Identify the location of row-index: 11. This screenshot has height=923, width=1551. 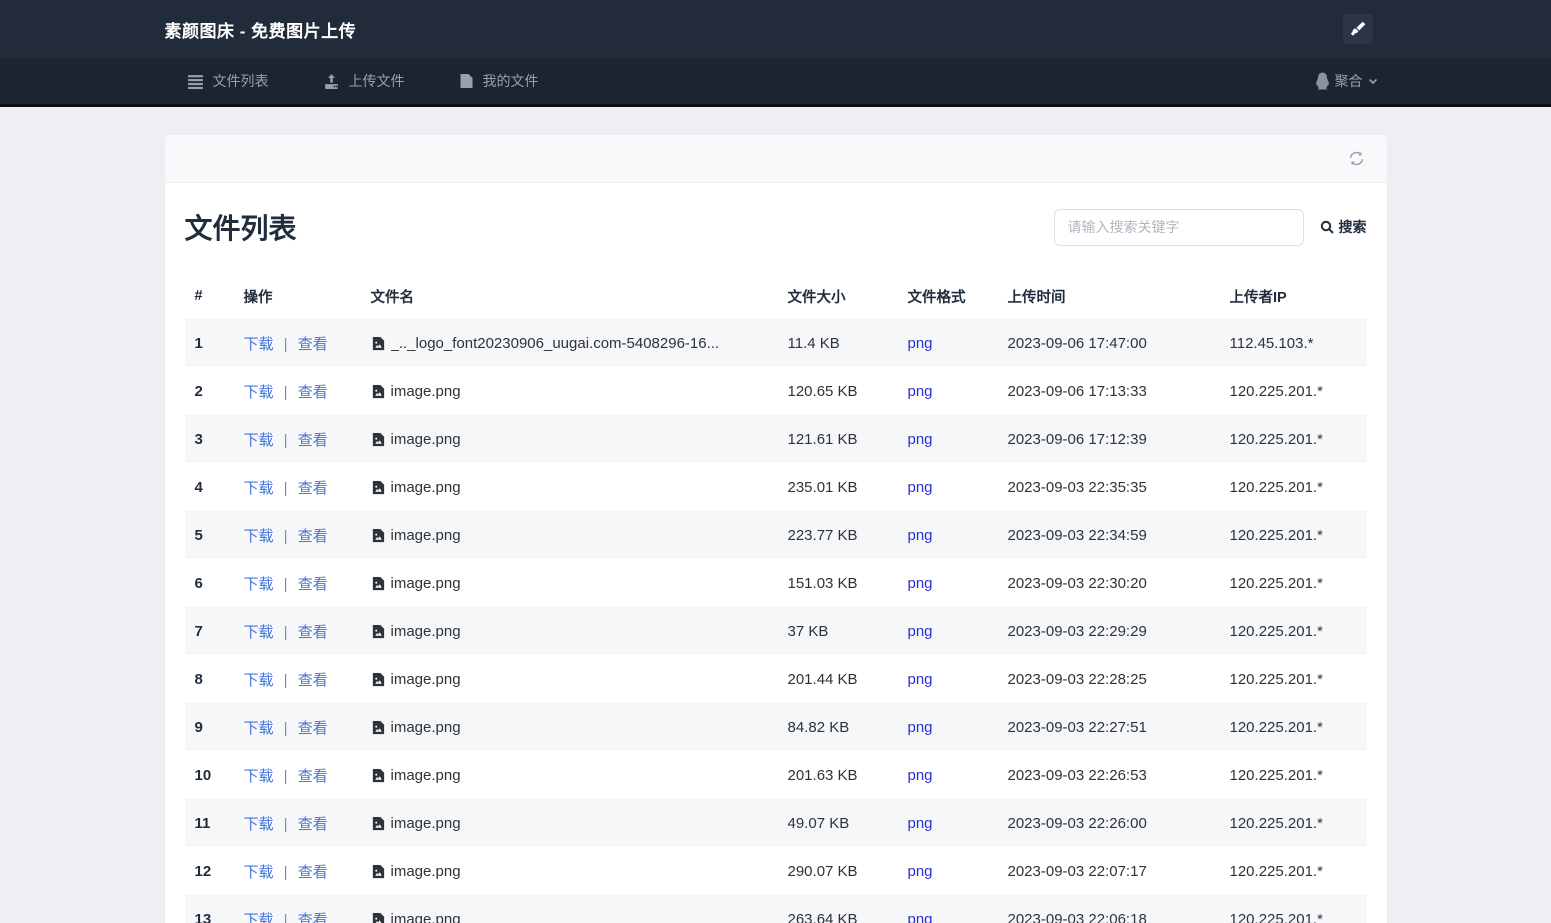
(202, 823).